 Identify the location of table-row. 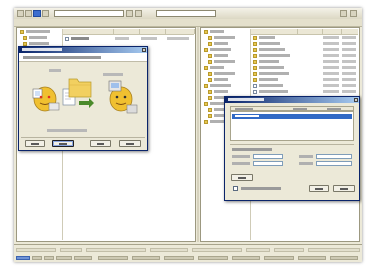
(128, 39).